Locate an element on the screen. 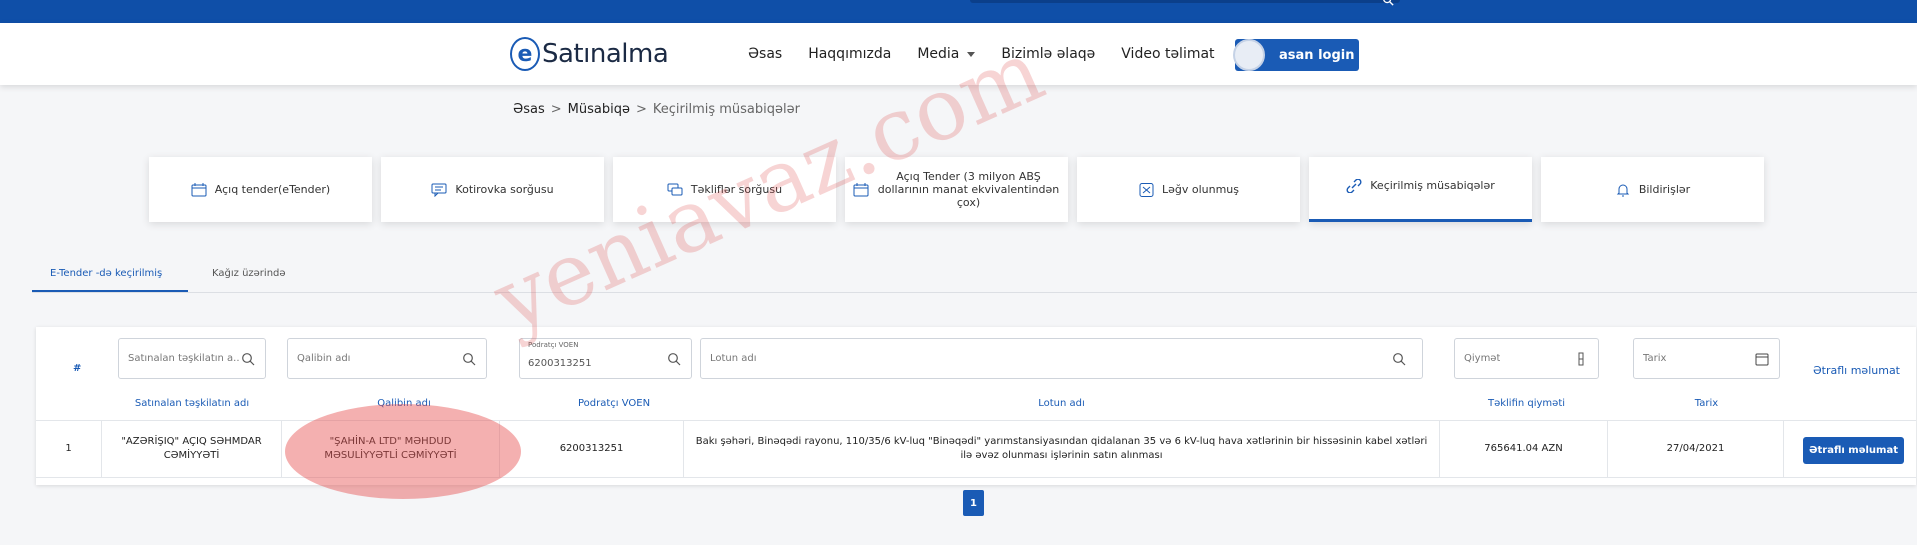  nav-label: Əsas is located at coordinates (765, 54).